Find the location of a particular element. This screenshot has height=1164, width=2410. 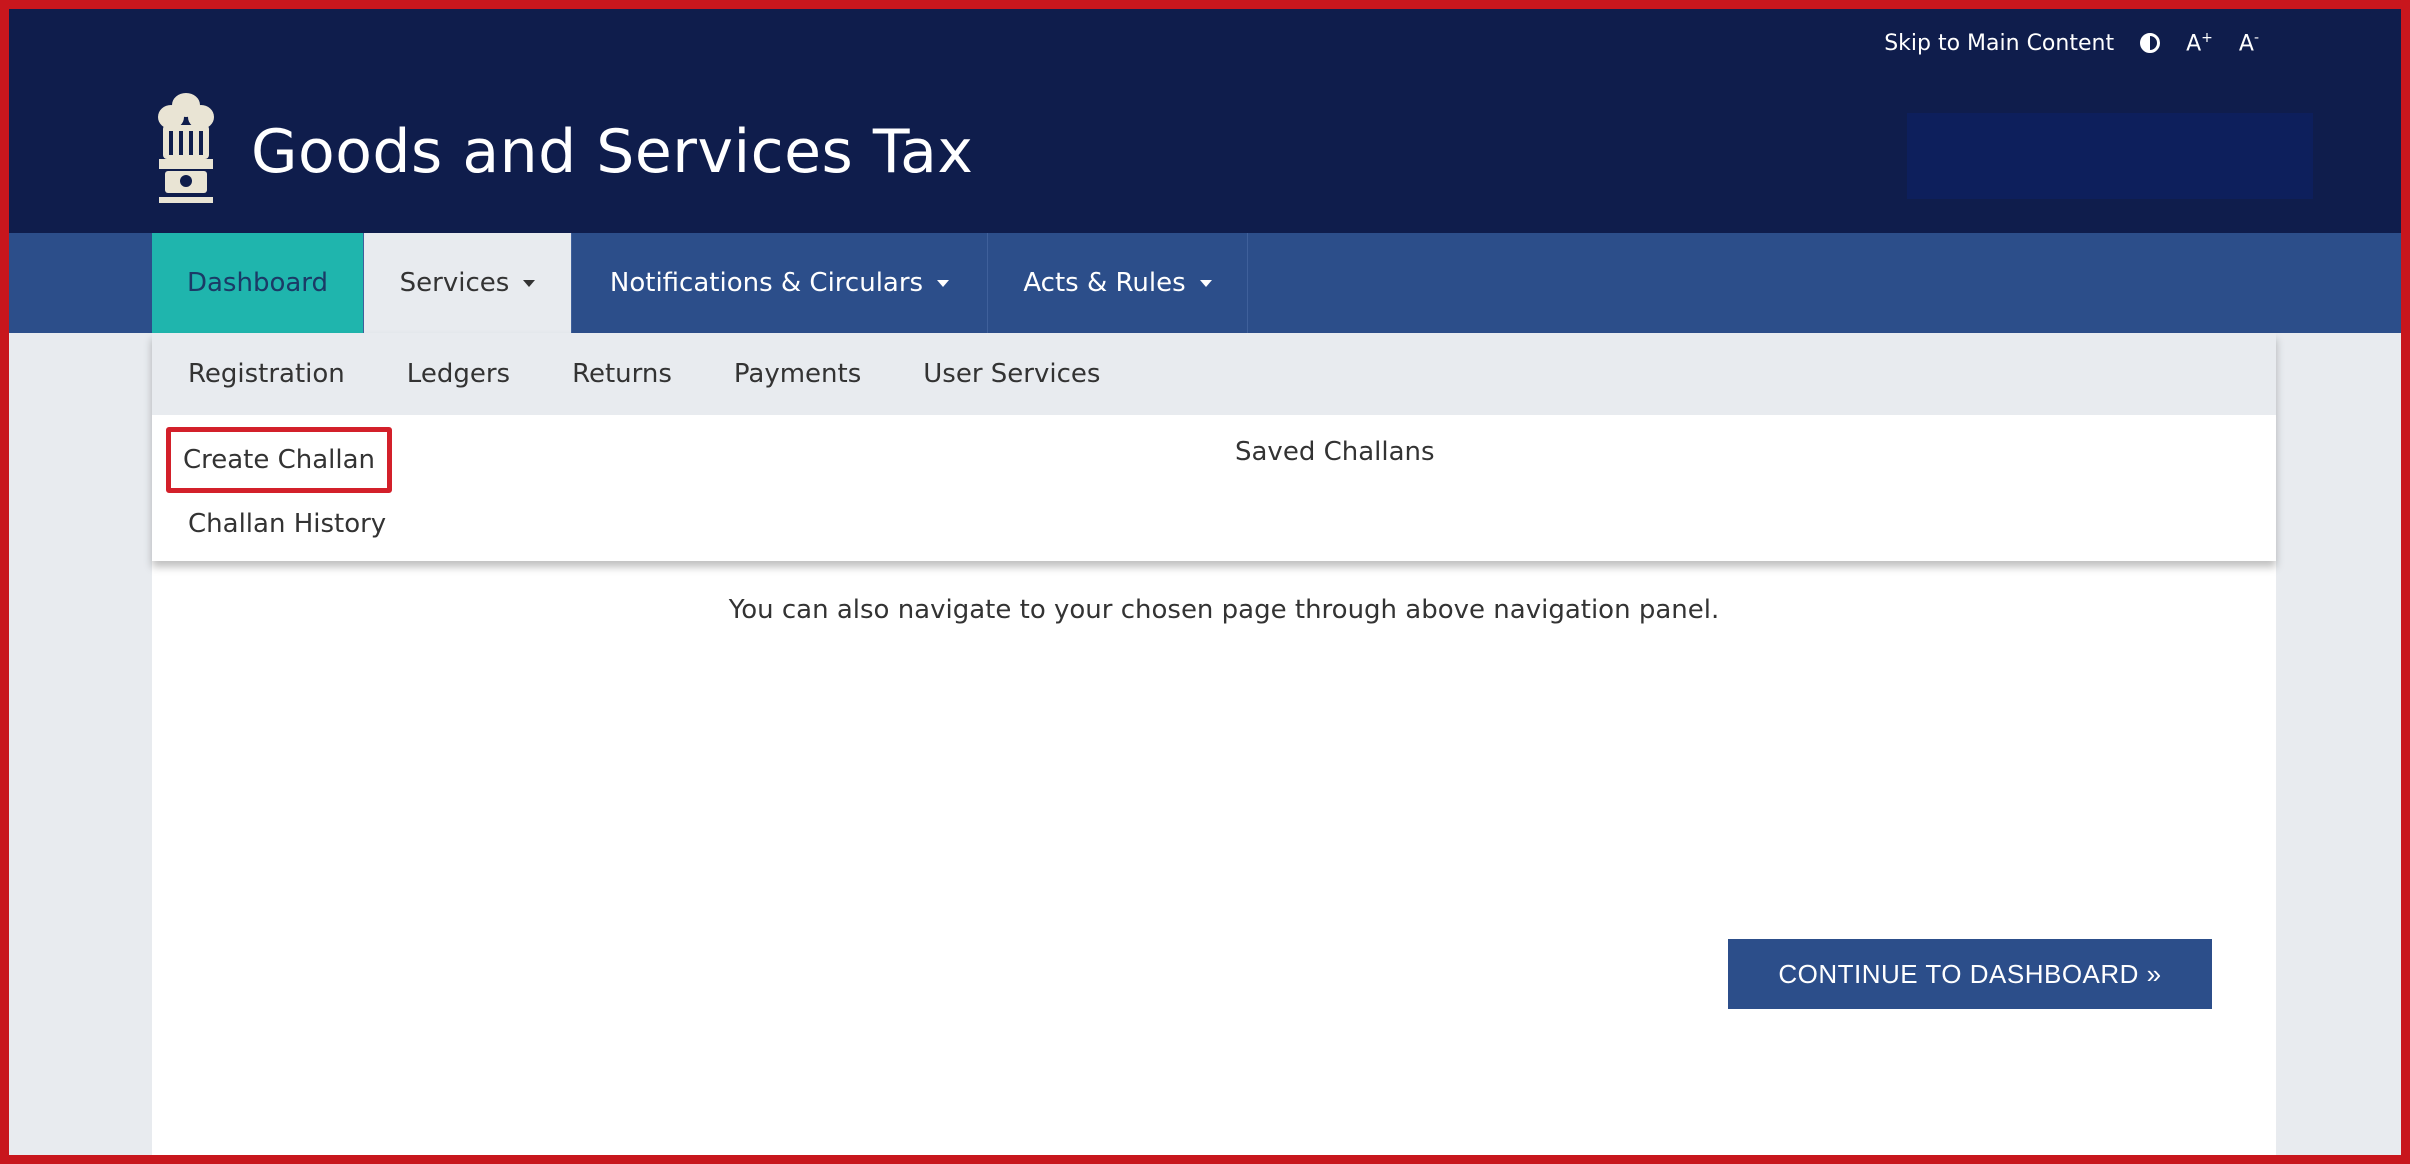

create-challan-label: Create Challan is located at coordinates (279, 460).